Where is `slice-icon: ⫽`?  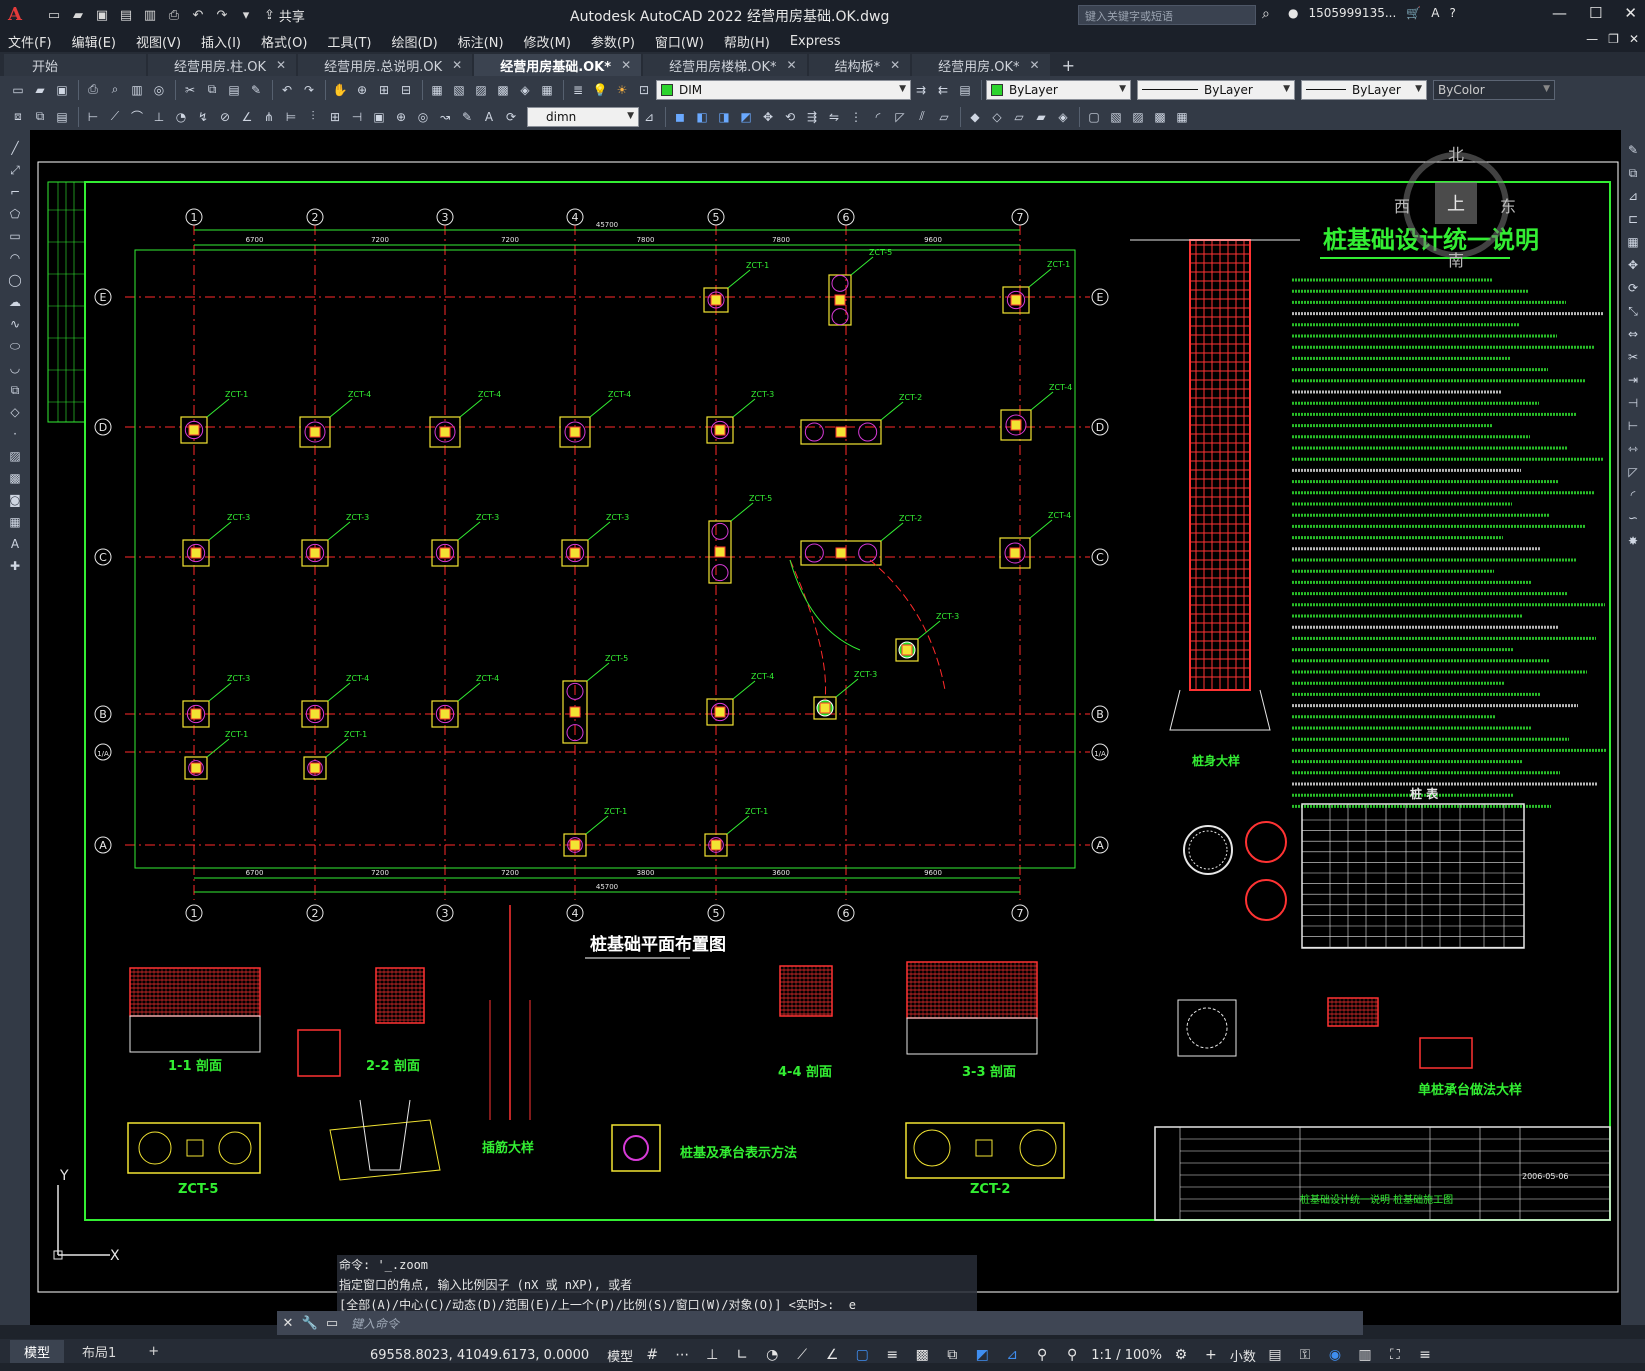 slice-icon: ⫽ is located at coordinates (922, 117).